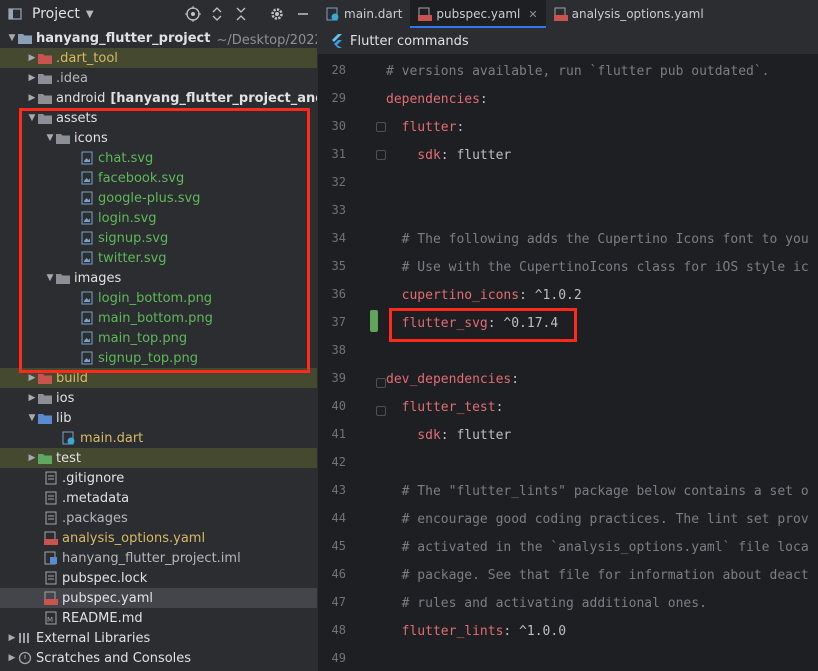 This screenshot has height=671, width=818. I want to click on markdown-file-icon: M, so click(51, 618).